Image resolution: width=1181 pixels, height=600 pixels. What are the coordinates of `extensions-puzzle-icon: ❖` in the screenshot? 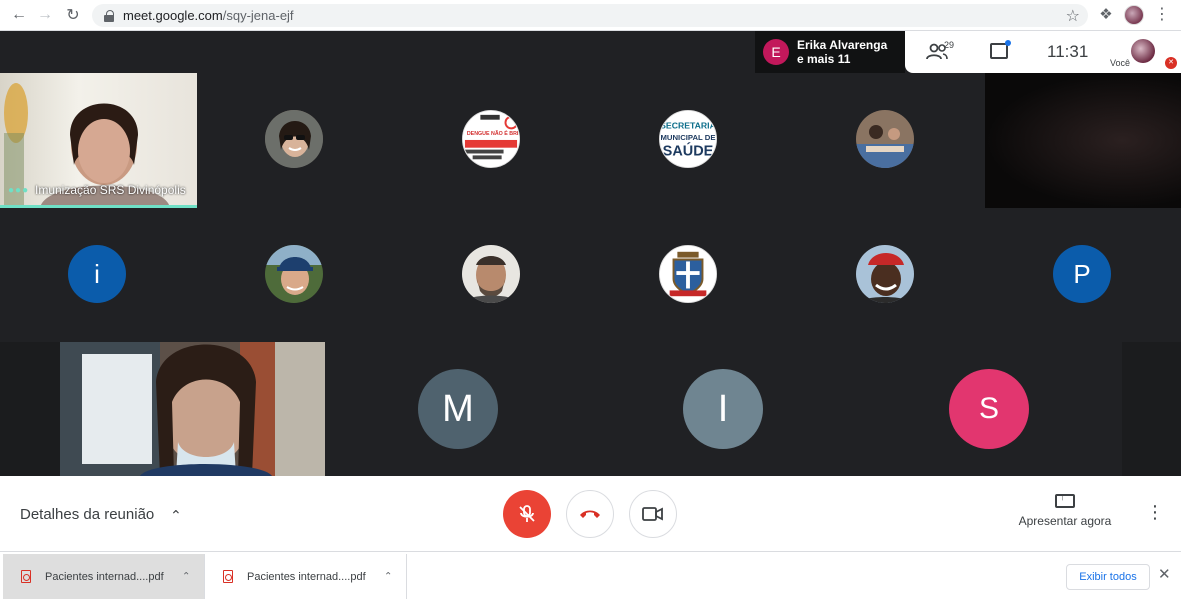 It's located at (1106, 15).